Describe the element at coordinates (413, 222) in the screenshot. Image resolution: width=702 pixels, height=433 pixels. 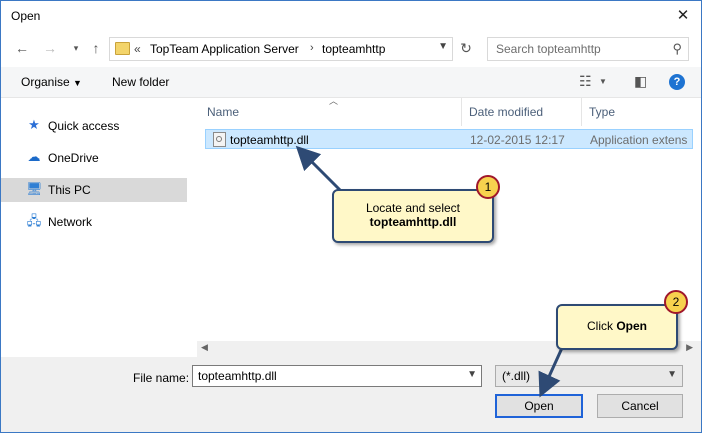
I see `callout-1-line2: topteamhttp.dll` at that location.